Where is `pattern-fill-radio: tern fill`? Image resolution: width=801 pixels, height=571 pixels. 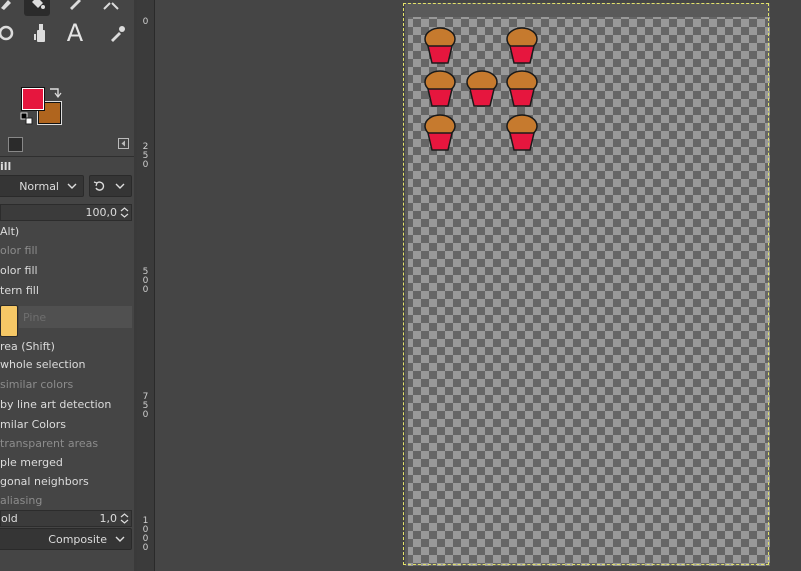 pattern-fill-radio: tern fill is located at coordinates (19, 290).